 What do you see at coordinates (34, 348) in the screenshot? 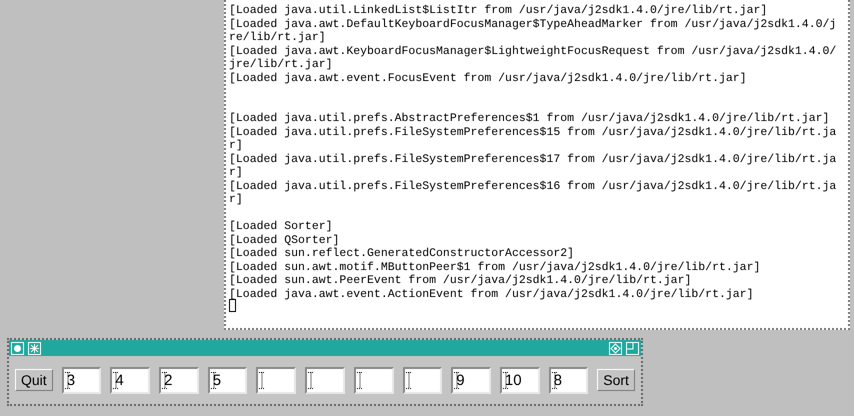
I see `minimize-icon` at bounding box center [34, 348].